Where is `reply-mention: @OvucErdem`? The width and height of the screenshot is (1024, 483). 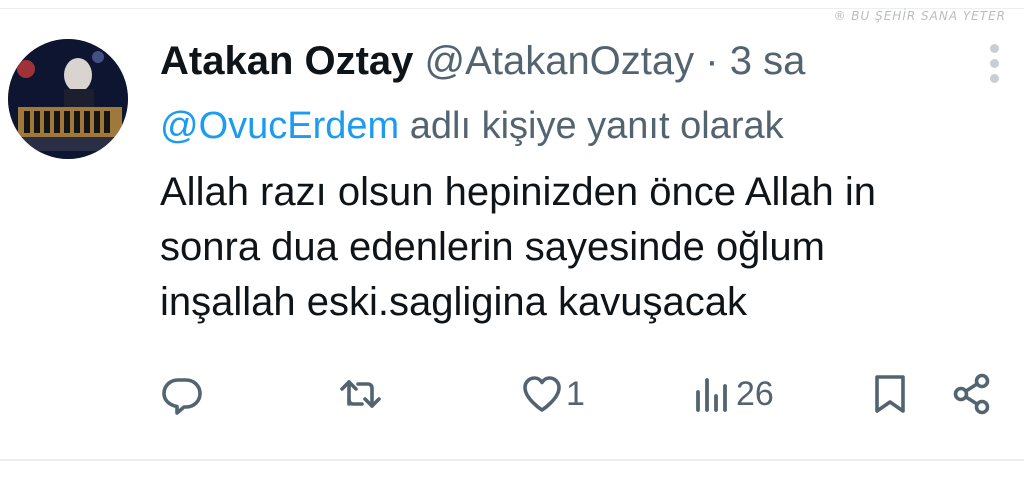
reply-mention: @OvucErdem is located at coordinates (279, 126).